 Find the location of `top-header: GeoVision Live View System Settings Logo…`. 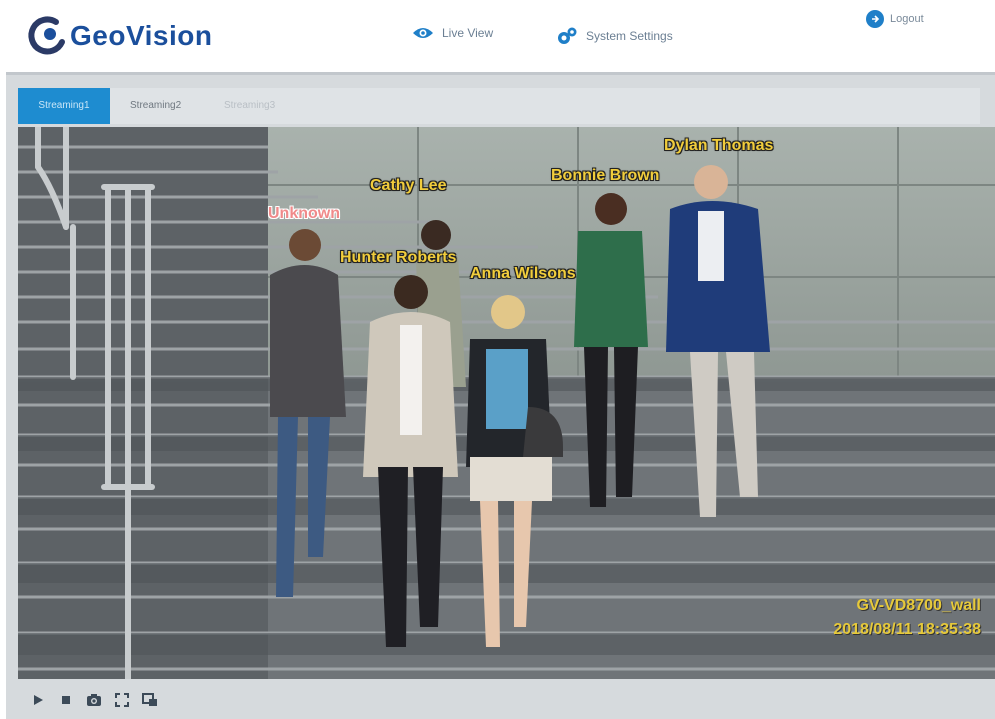

top-header: GeoVision Live View System Settings Logo… is located at coordinates (497, 36).